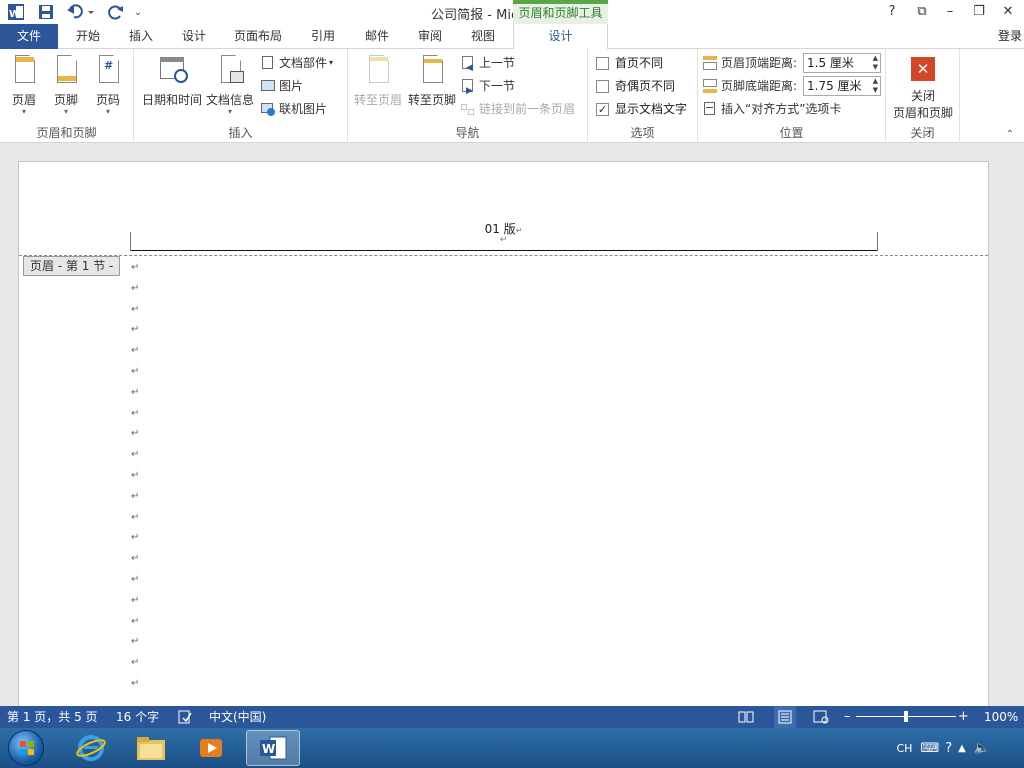 This screenshot has width=1024, height=768. I want to click on tab-page-layout: 页面布局, so click(258, 36).